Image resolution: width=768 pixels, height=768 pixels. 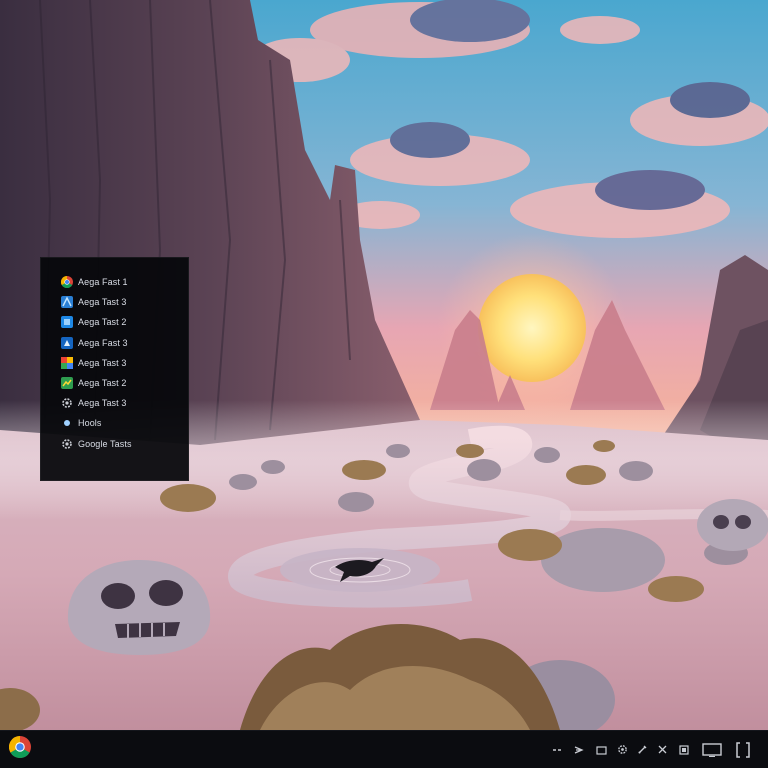 I want to click on system-tray, so click(x=652, y=749).